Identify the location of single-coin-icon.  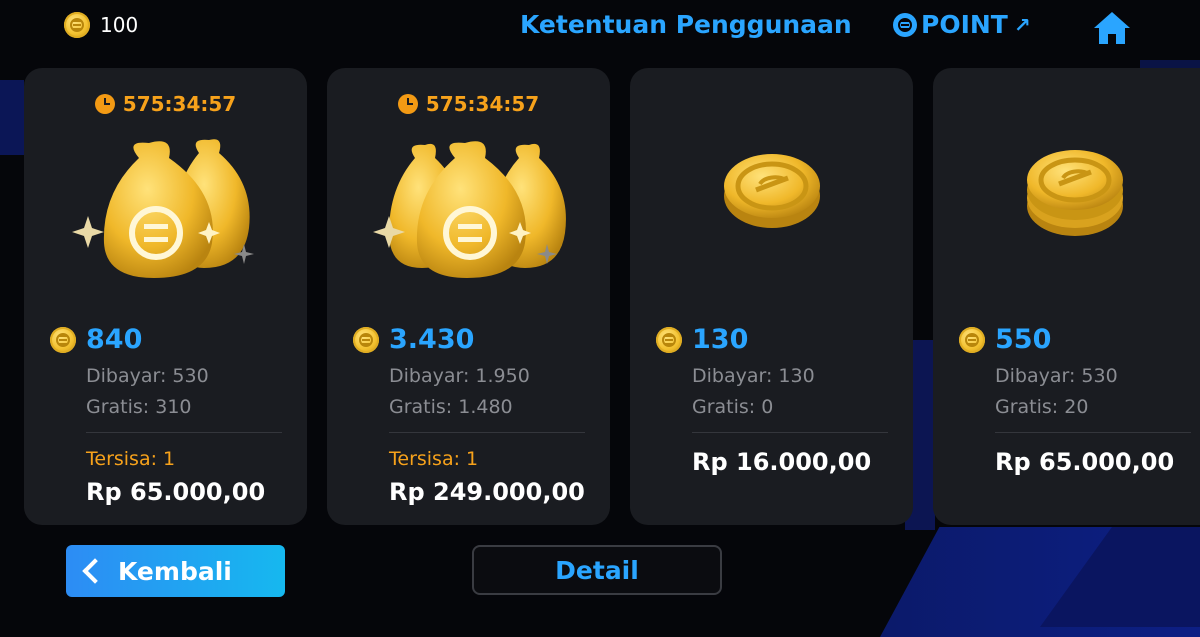
(772, 191).